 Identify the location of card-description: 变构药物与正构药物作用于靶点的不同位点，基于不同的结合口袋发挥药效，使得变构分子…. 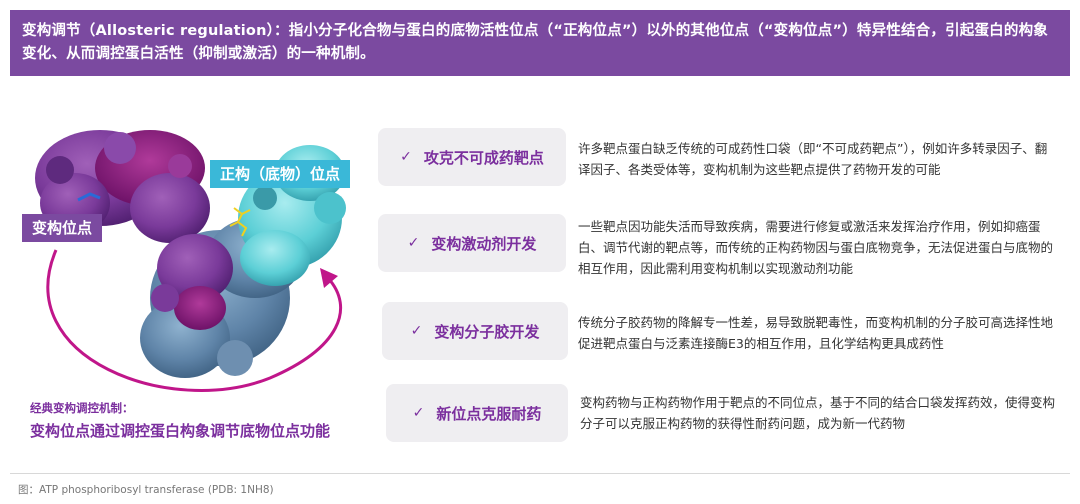
(818, 413).